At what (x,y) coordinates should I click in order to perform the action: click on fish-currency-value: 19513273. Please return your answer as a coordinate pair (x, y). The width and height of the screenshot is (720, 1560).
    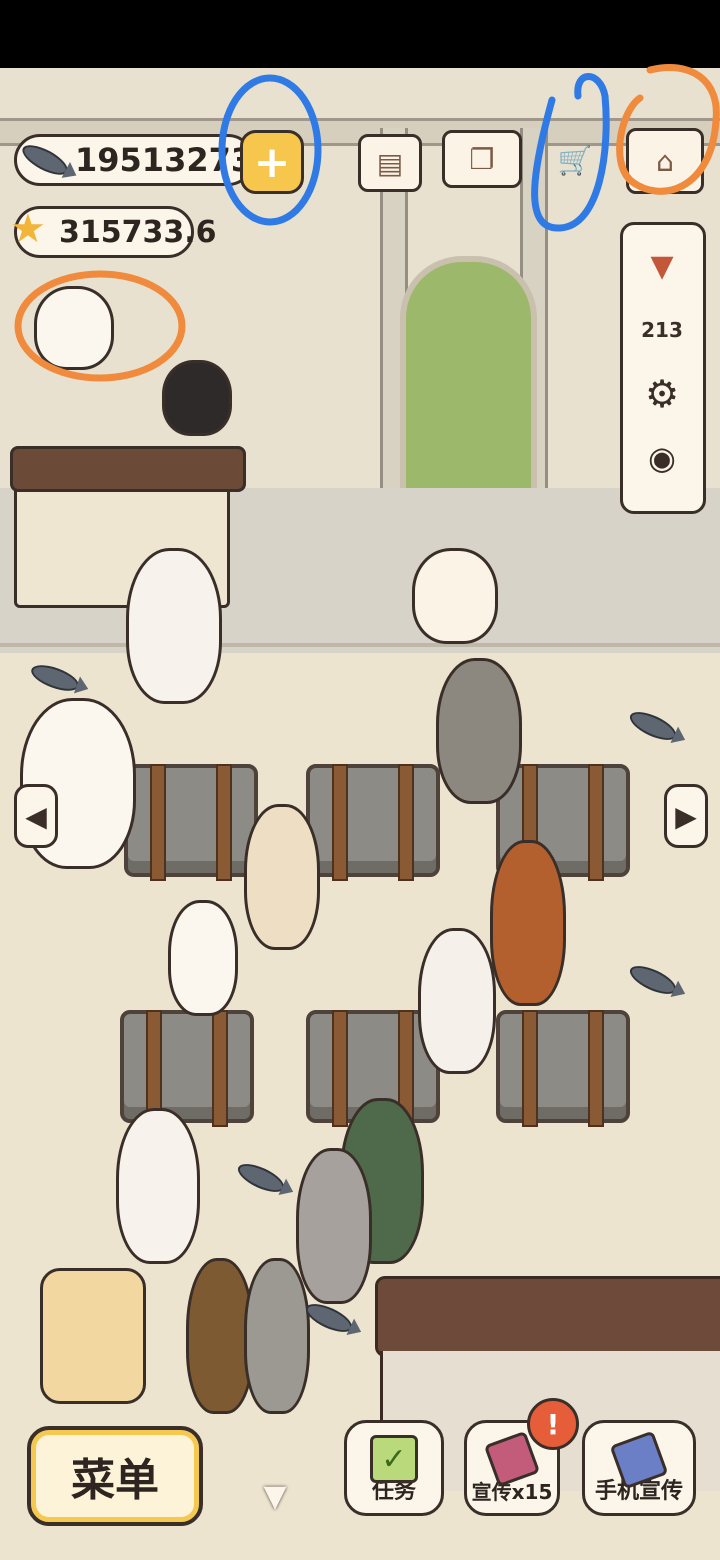
    Looking at the image, I should click on (164, 160).